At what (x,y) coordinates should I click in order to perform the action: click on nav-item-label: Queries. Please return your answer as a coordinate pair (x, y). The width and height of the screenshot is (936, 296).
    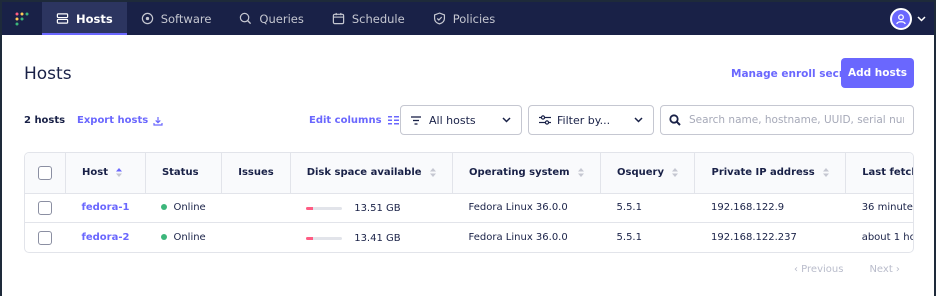
    Looking at the image, I should click on (281, 18).